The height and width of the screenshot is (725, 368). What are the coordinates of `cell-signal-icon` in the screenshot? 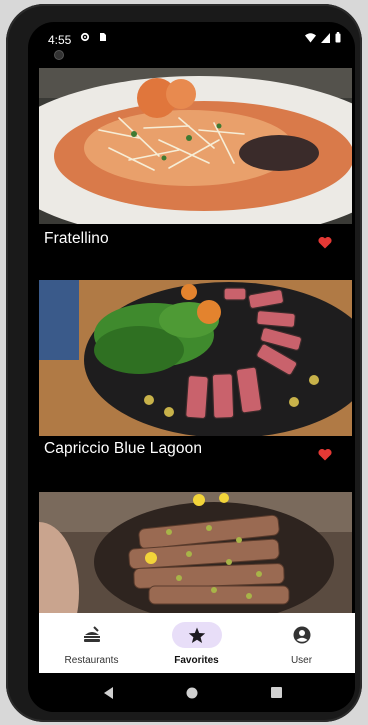 It's located at (325, 37).